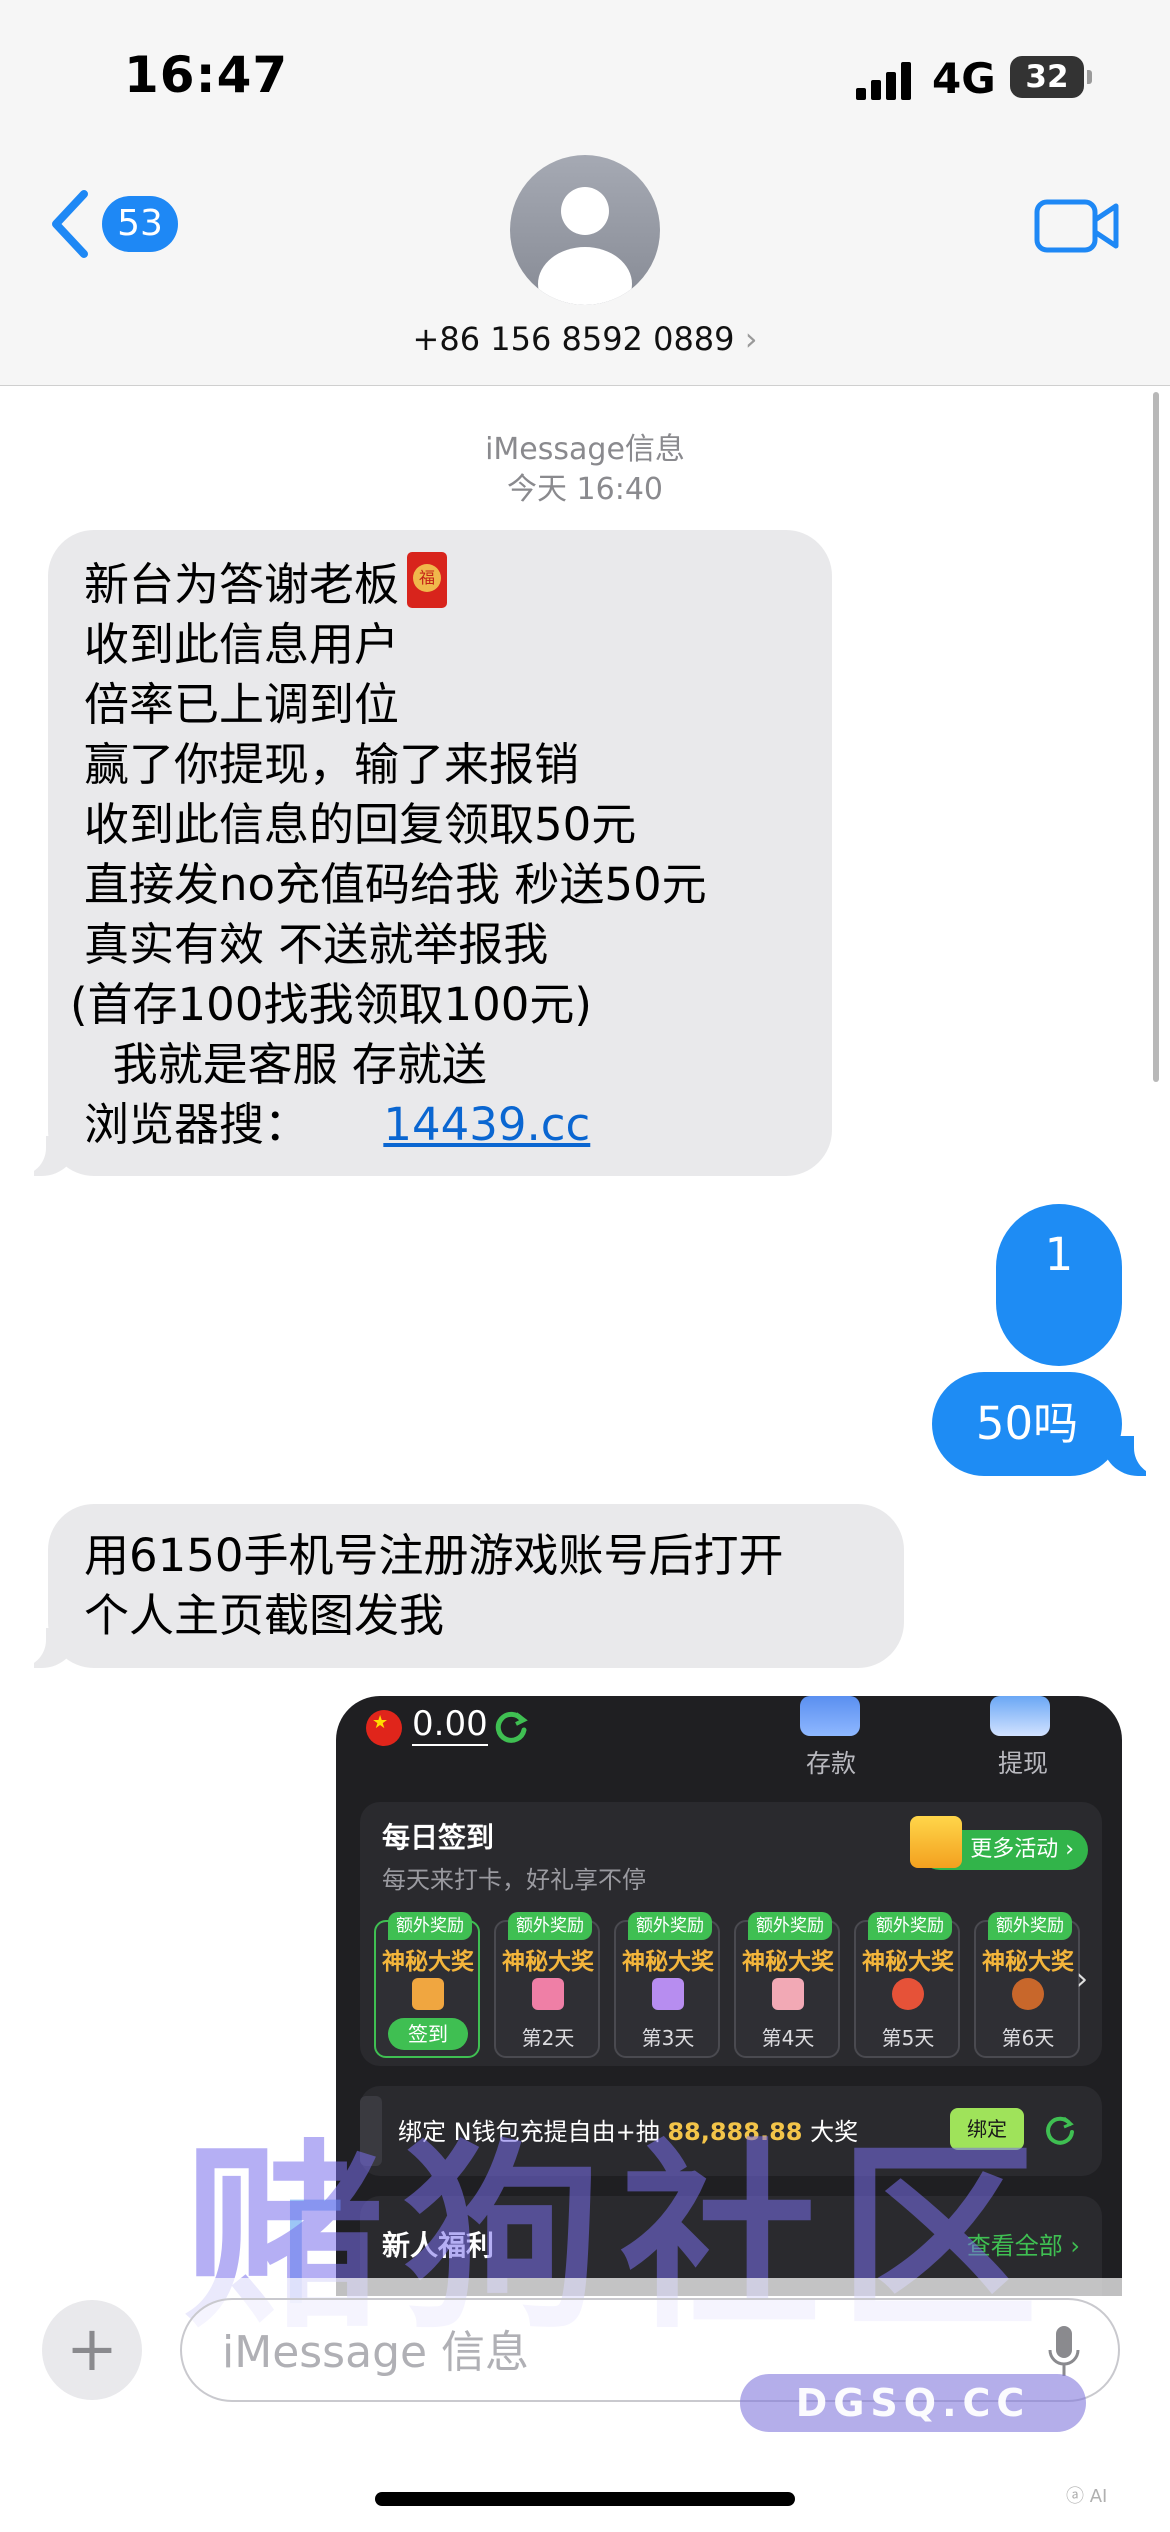 This screenshot has width=1170, height=2532. Describe the element at coordinates (1133, 1455) in the screenshot. I see `bubble-tail` at that location.